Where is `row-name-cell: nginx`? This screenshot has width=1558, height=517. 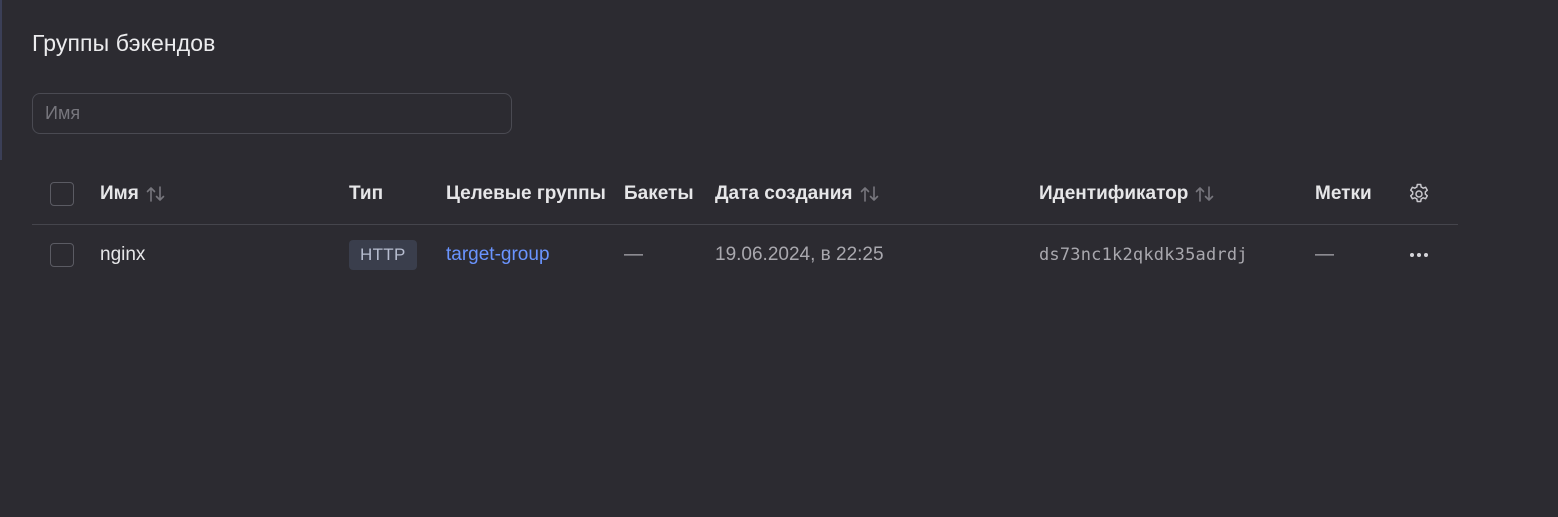
row-name-cell: nginx is located at coordinates (122, 255).